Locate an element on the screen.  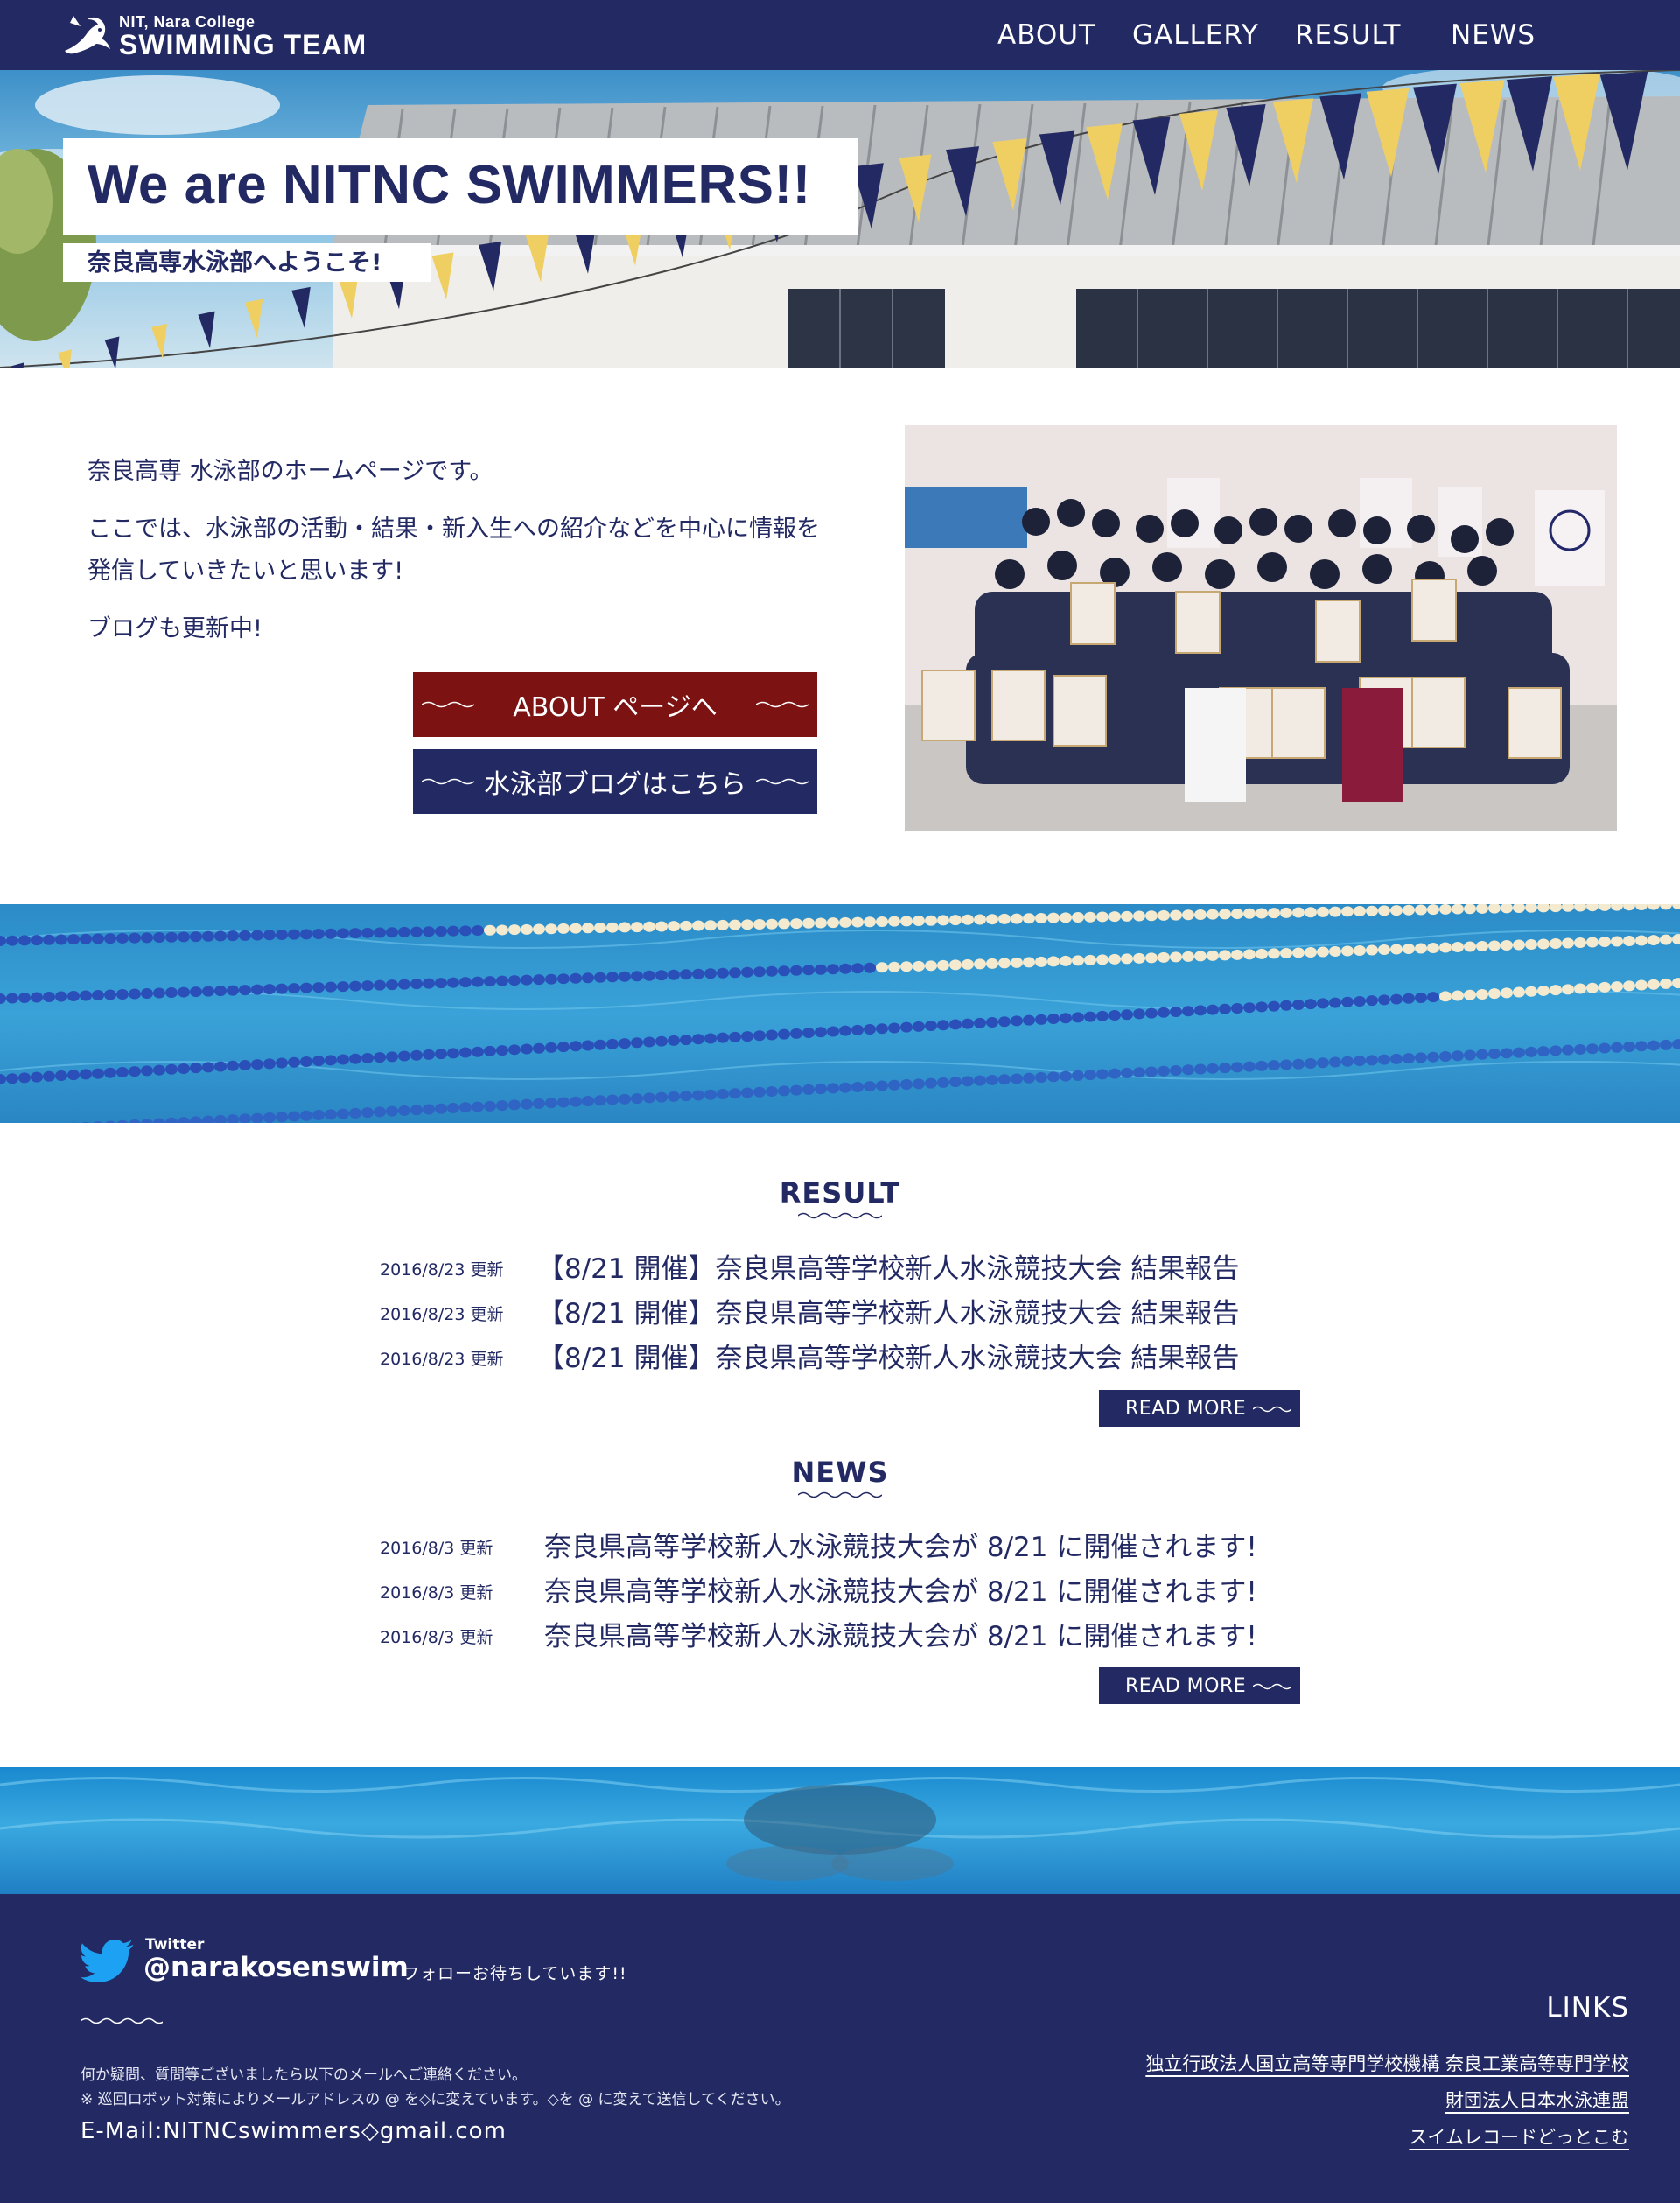
twitter-handle-link: @narakosenswim is located at coordinates (276, 1967).